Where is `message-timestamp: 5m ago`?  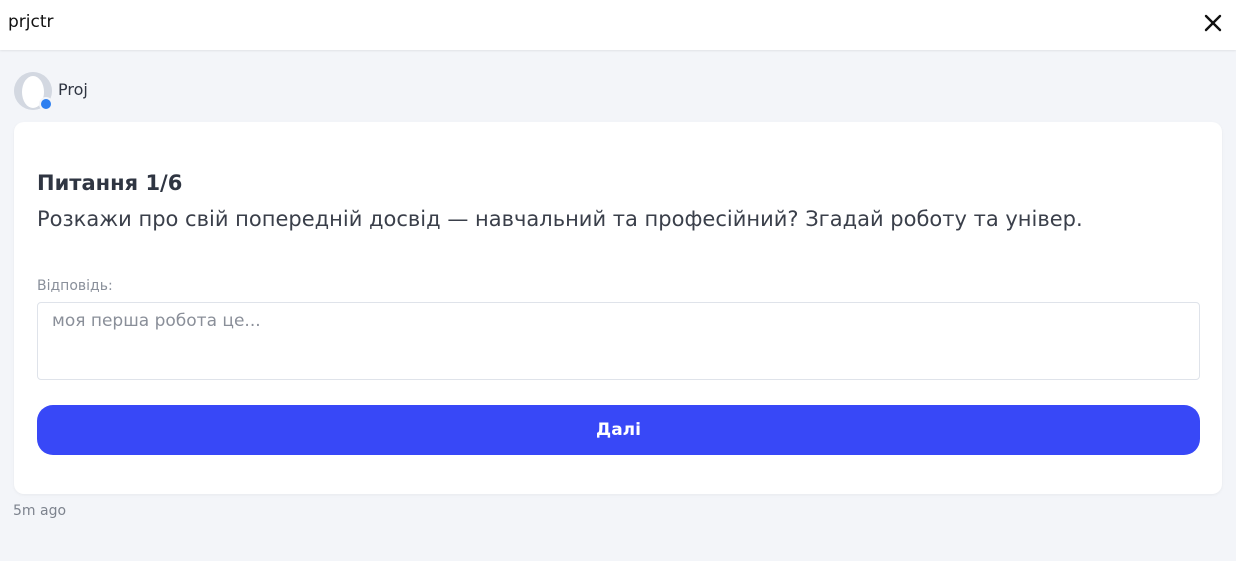
message-timestamp: 5m ago is located at coordinates (40, 511).